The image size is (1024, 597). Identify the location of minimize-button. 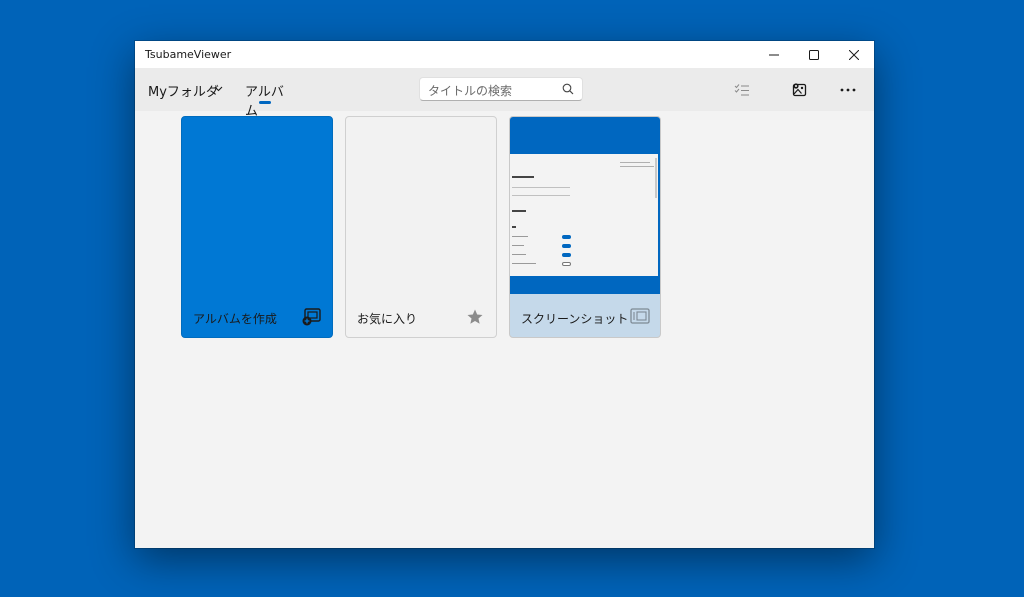
(774, 54).